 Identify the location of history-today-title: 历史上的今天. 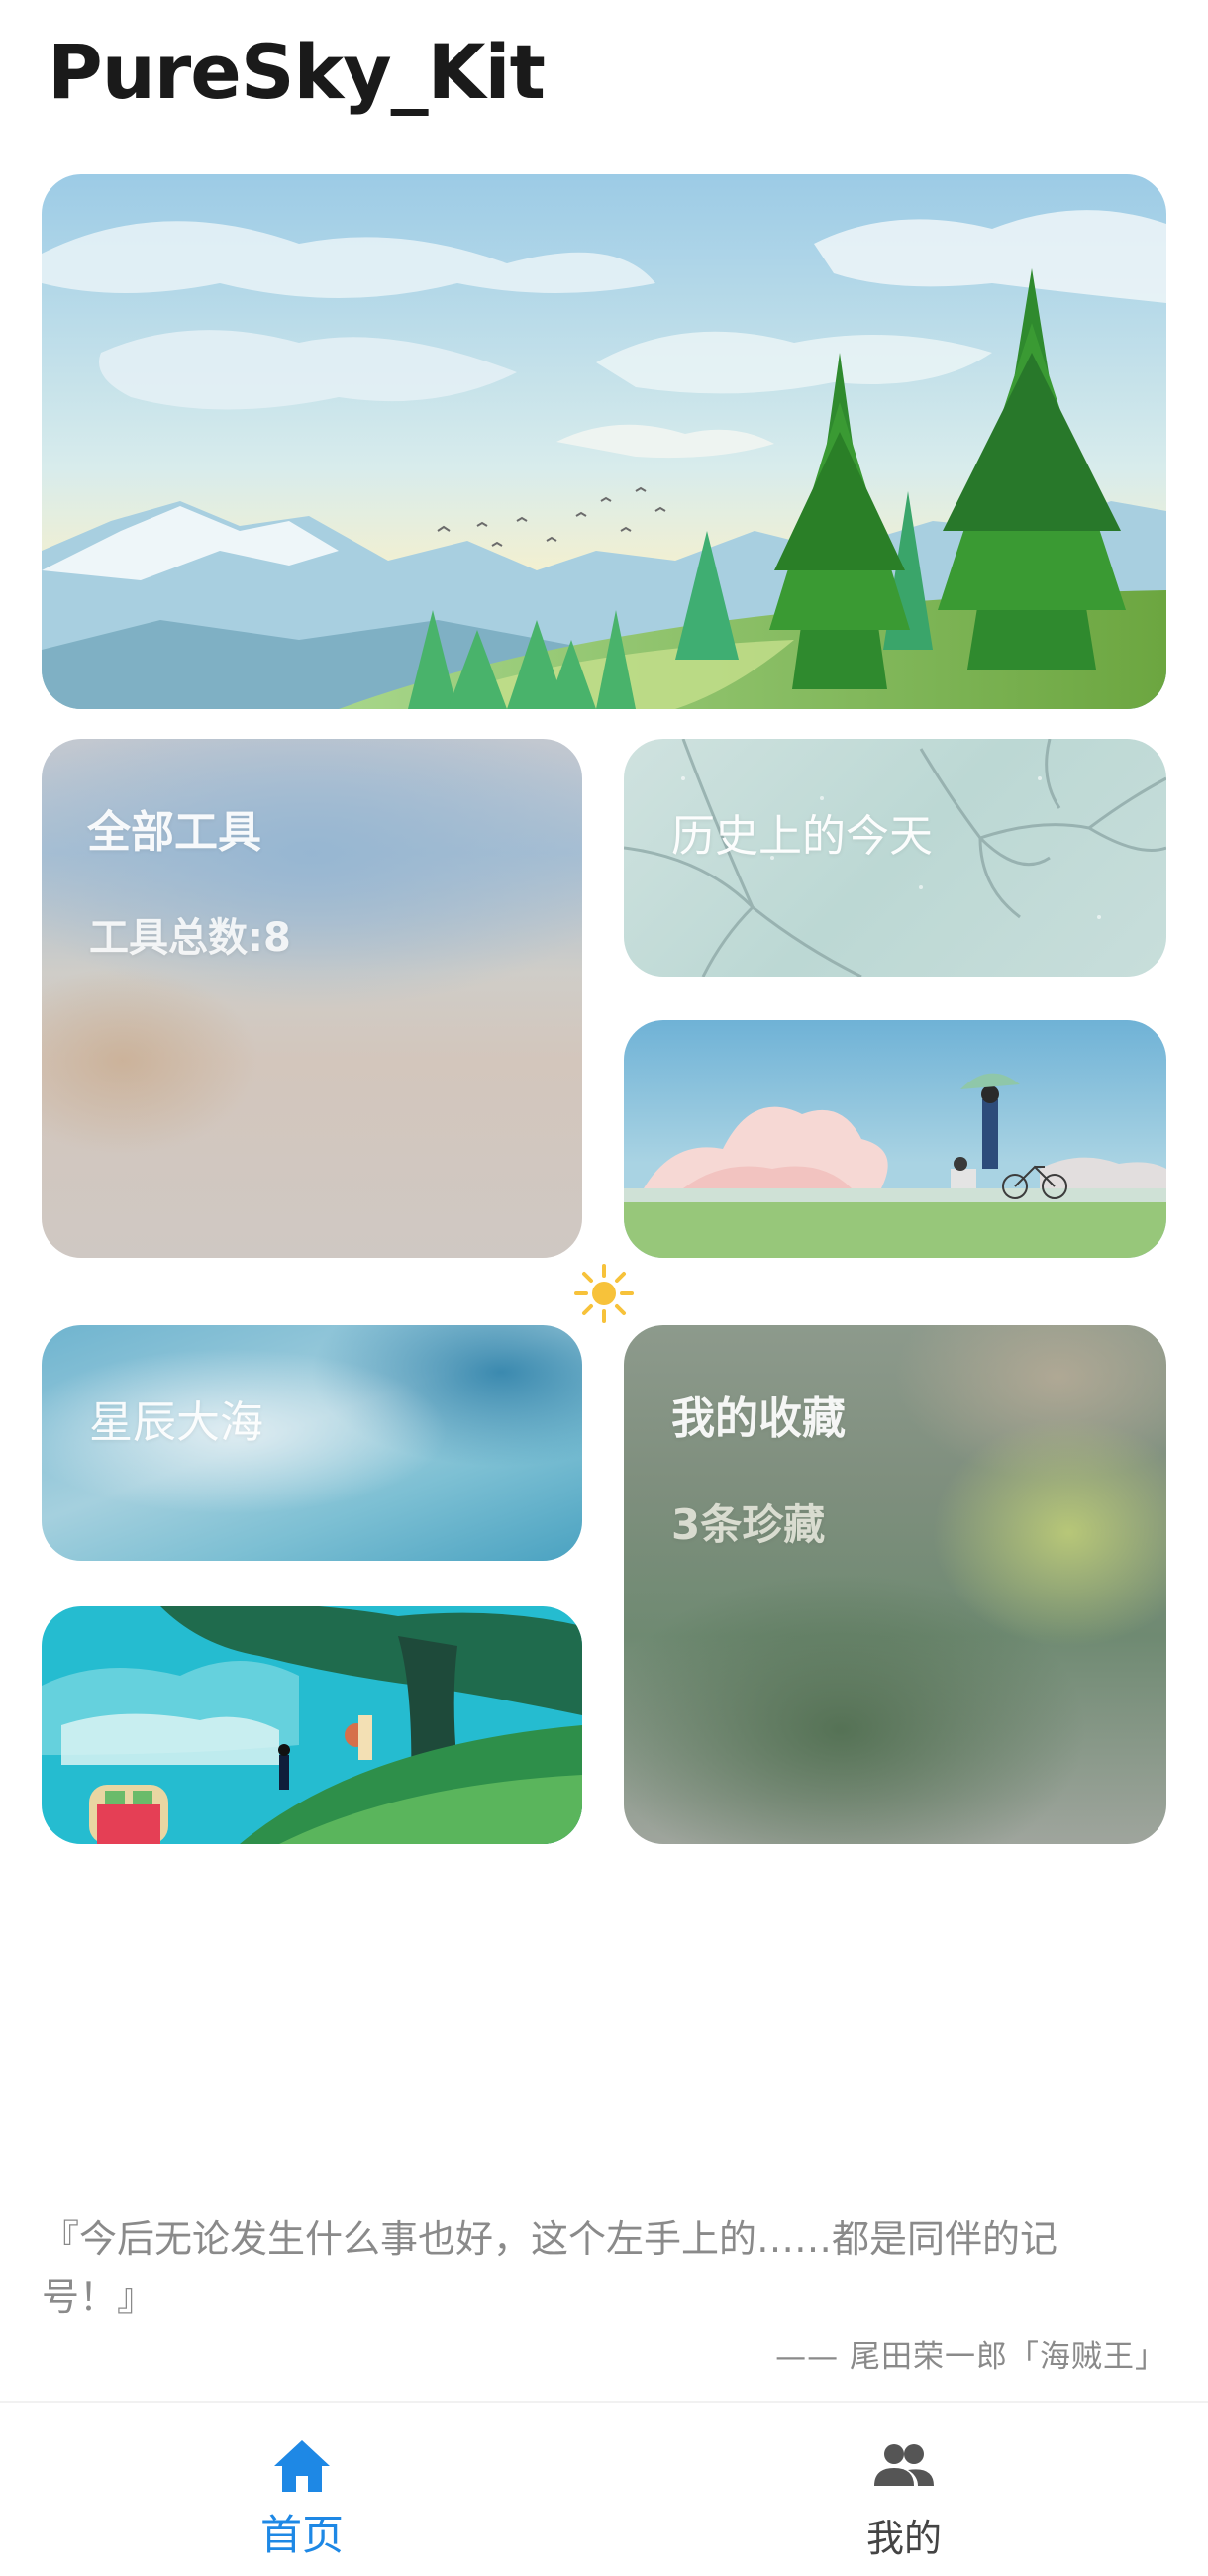
(802, 836).